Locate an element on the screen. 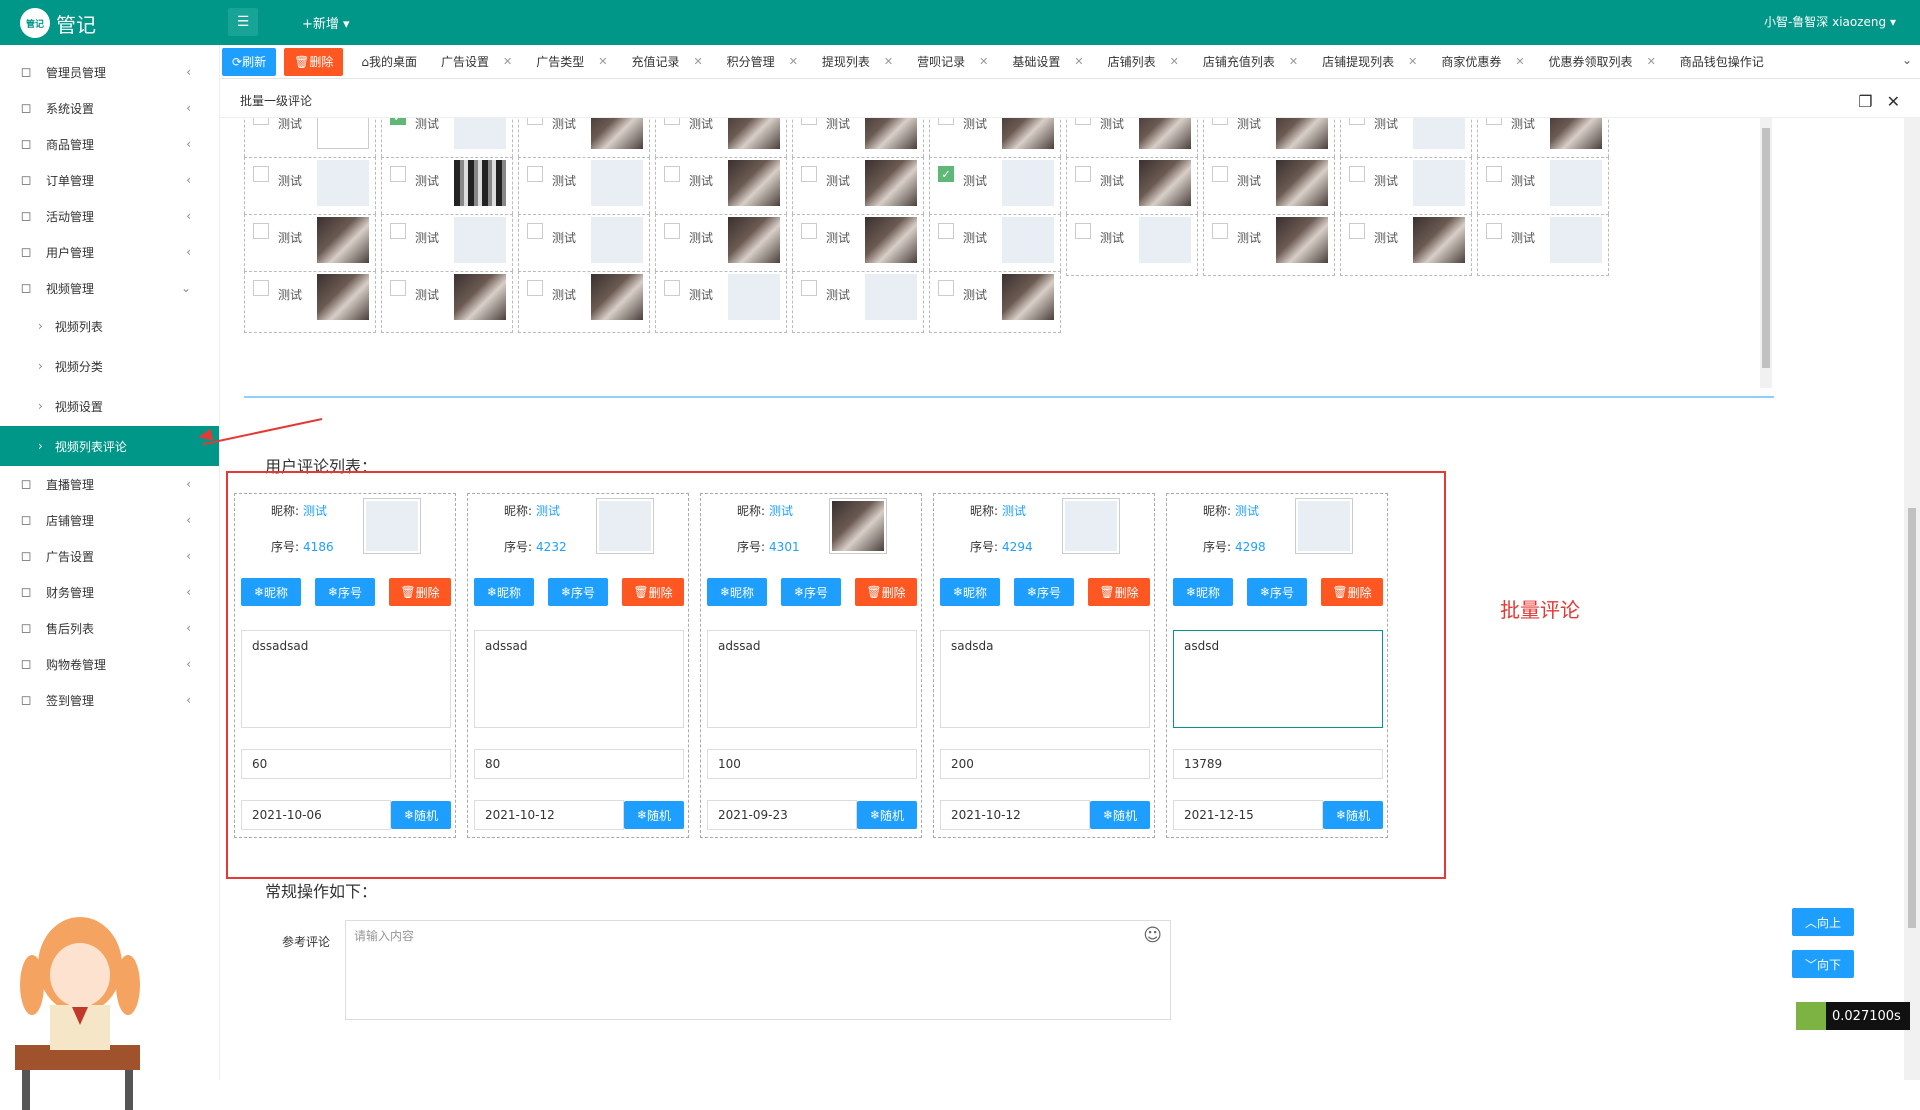  comment-textarea: dssadsad is located at coordinates (346, 679).